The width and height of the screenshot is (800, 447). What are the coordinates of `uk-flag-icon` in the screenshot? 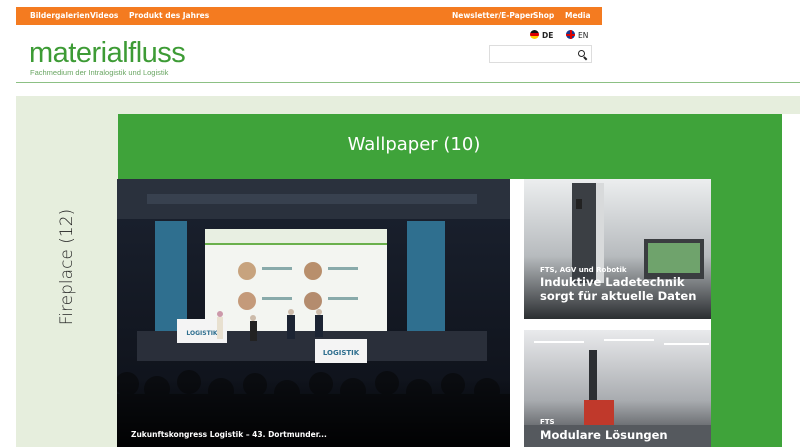 It's located at (570, 34).